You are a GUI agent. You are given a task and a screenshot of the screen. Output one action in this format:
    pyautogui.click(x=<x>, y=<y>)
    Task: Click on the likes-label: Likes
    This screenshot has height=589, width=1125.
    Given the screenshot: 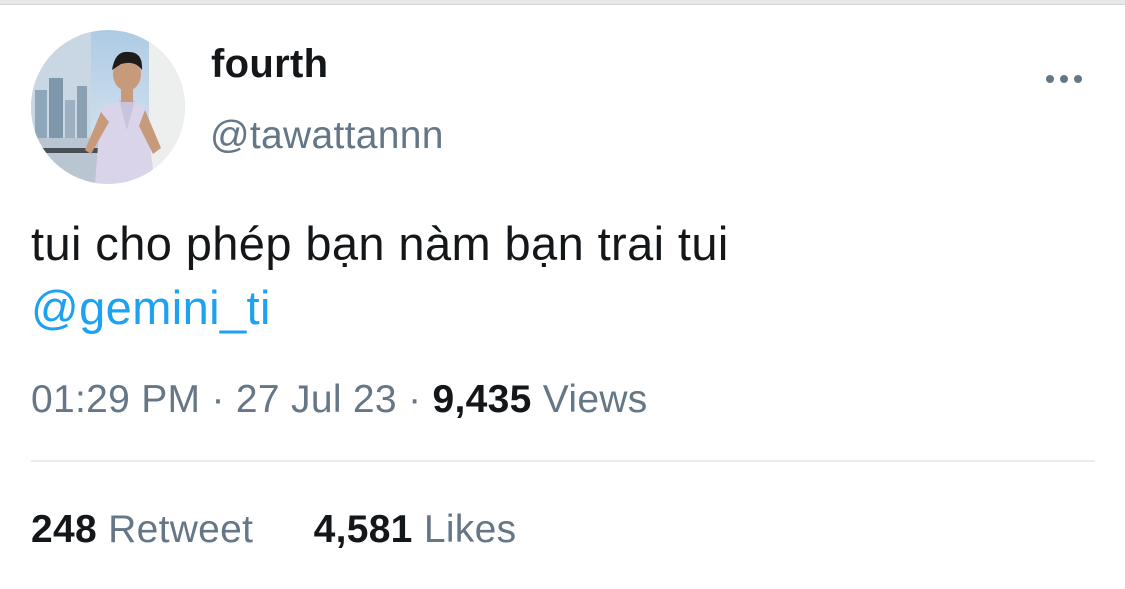 What is the action you would take?
    pyautogui.click(x=470, y=529)
    